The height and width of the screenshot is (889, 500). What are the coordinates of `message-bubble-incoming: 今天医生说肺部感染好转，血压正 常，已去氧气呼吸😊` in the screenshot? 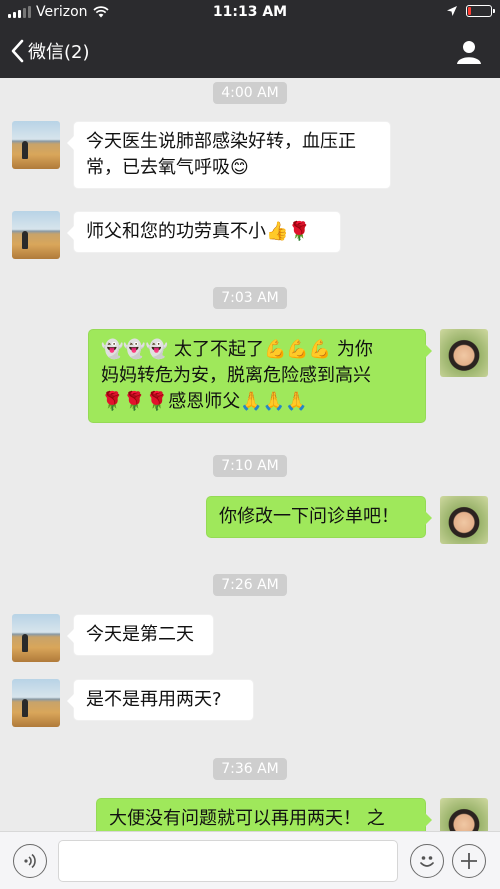 It's located at (229, 155).